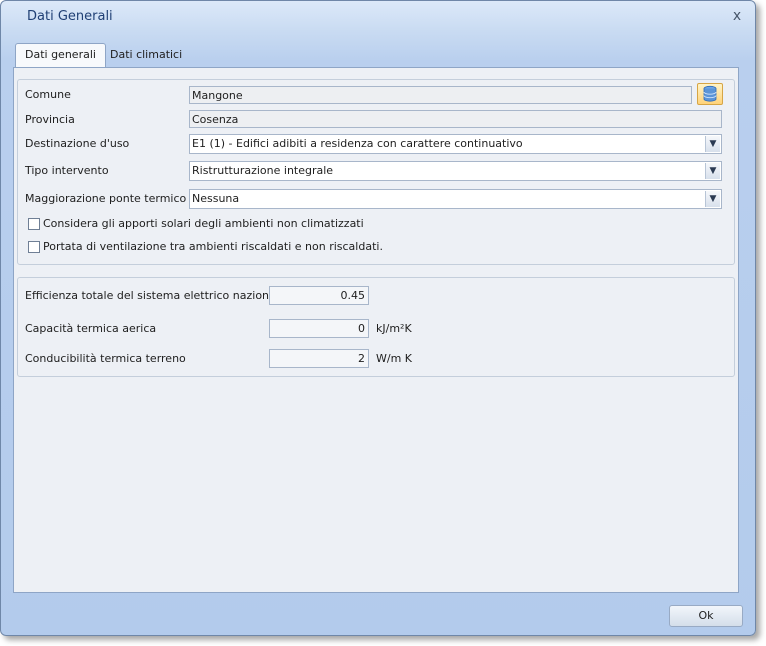 The width and height of the screenshot is (766, 646). I want to click on capacita-label: Capacità termica aerica, so click(91, 328).